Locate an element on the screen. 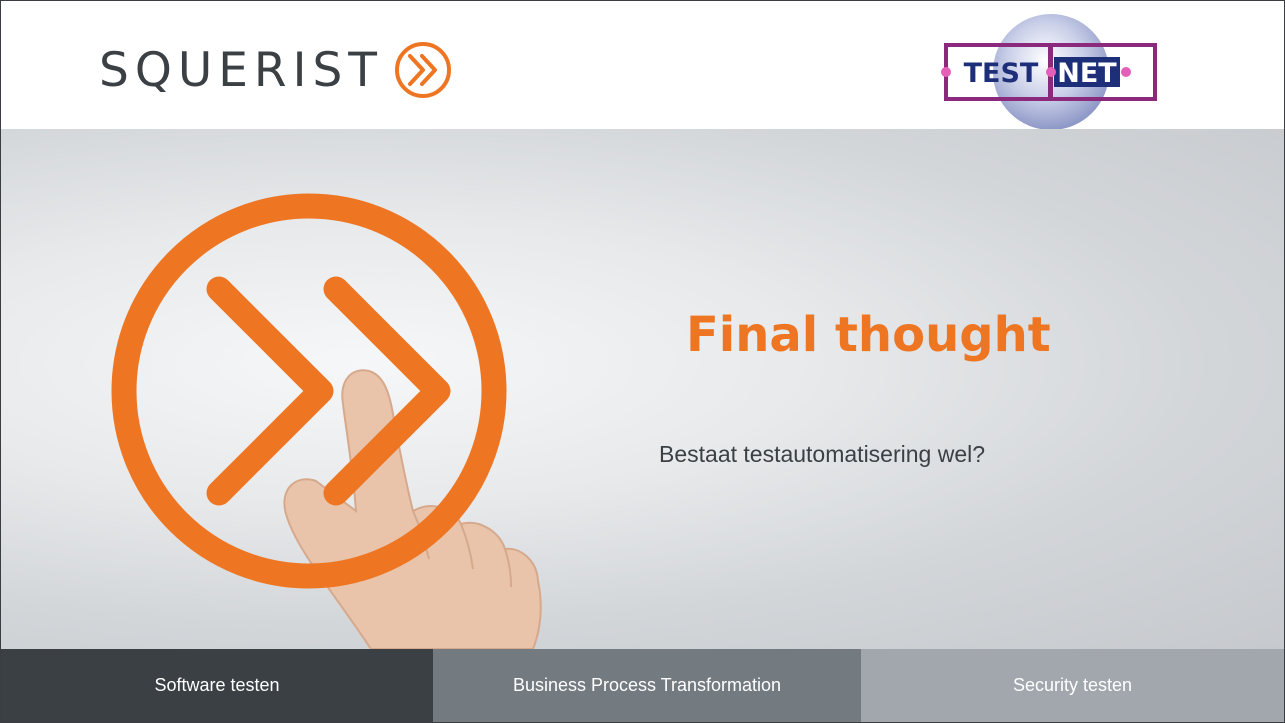 The image size is (1285, 723). hero-chevron-left-icon is located at coordinates (270, 391).